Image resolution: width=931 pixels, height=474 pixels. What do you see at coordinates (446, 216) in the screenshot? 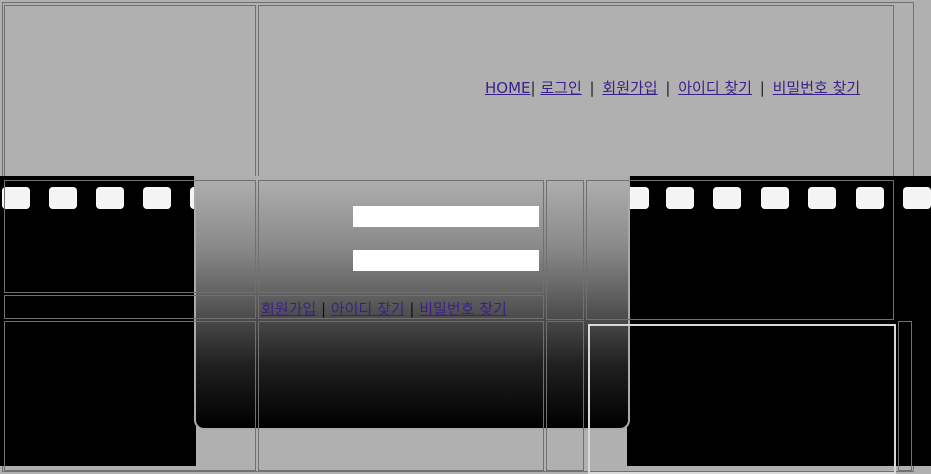
I see `username-input` at bounding box center [446, 216].